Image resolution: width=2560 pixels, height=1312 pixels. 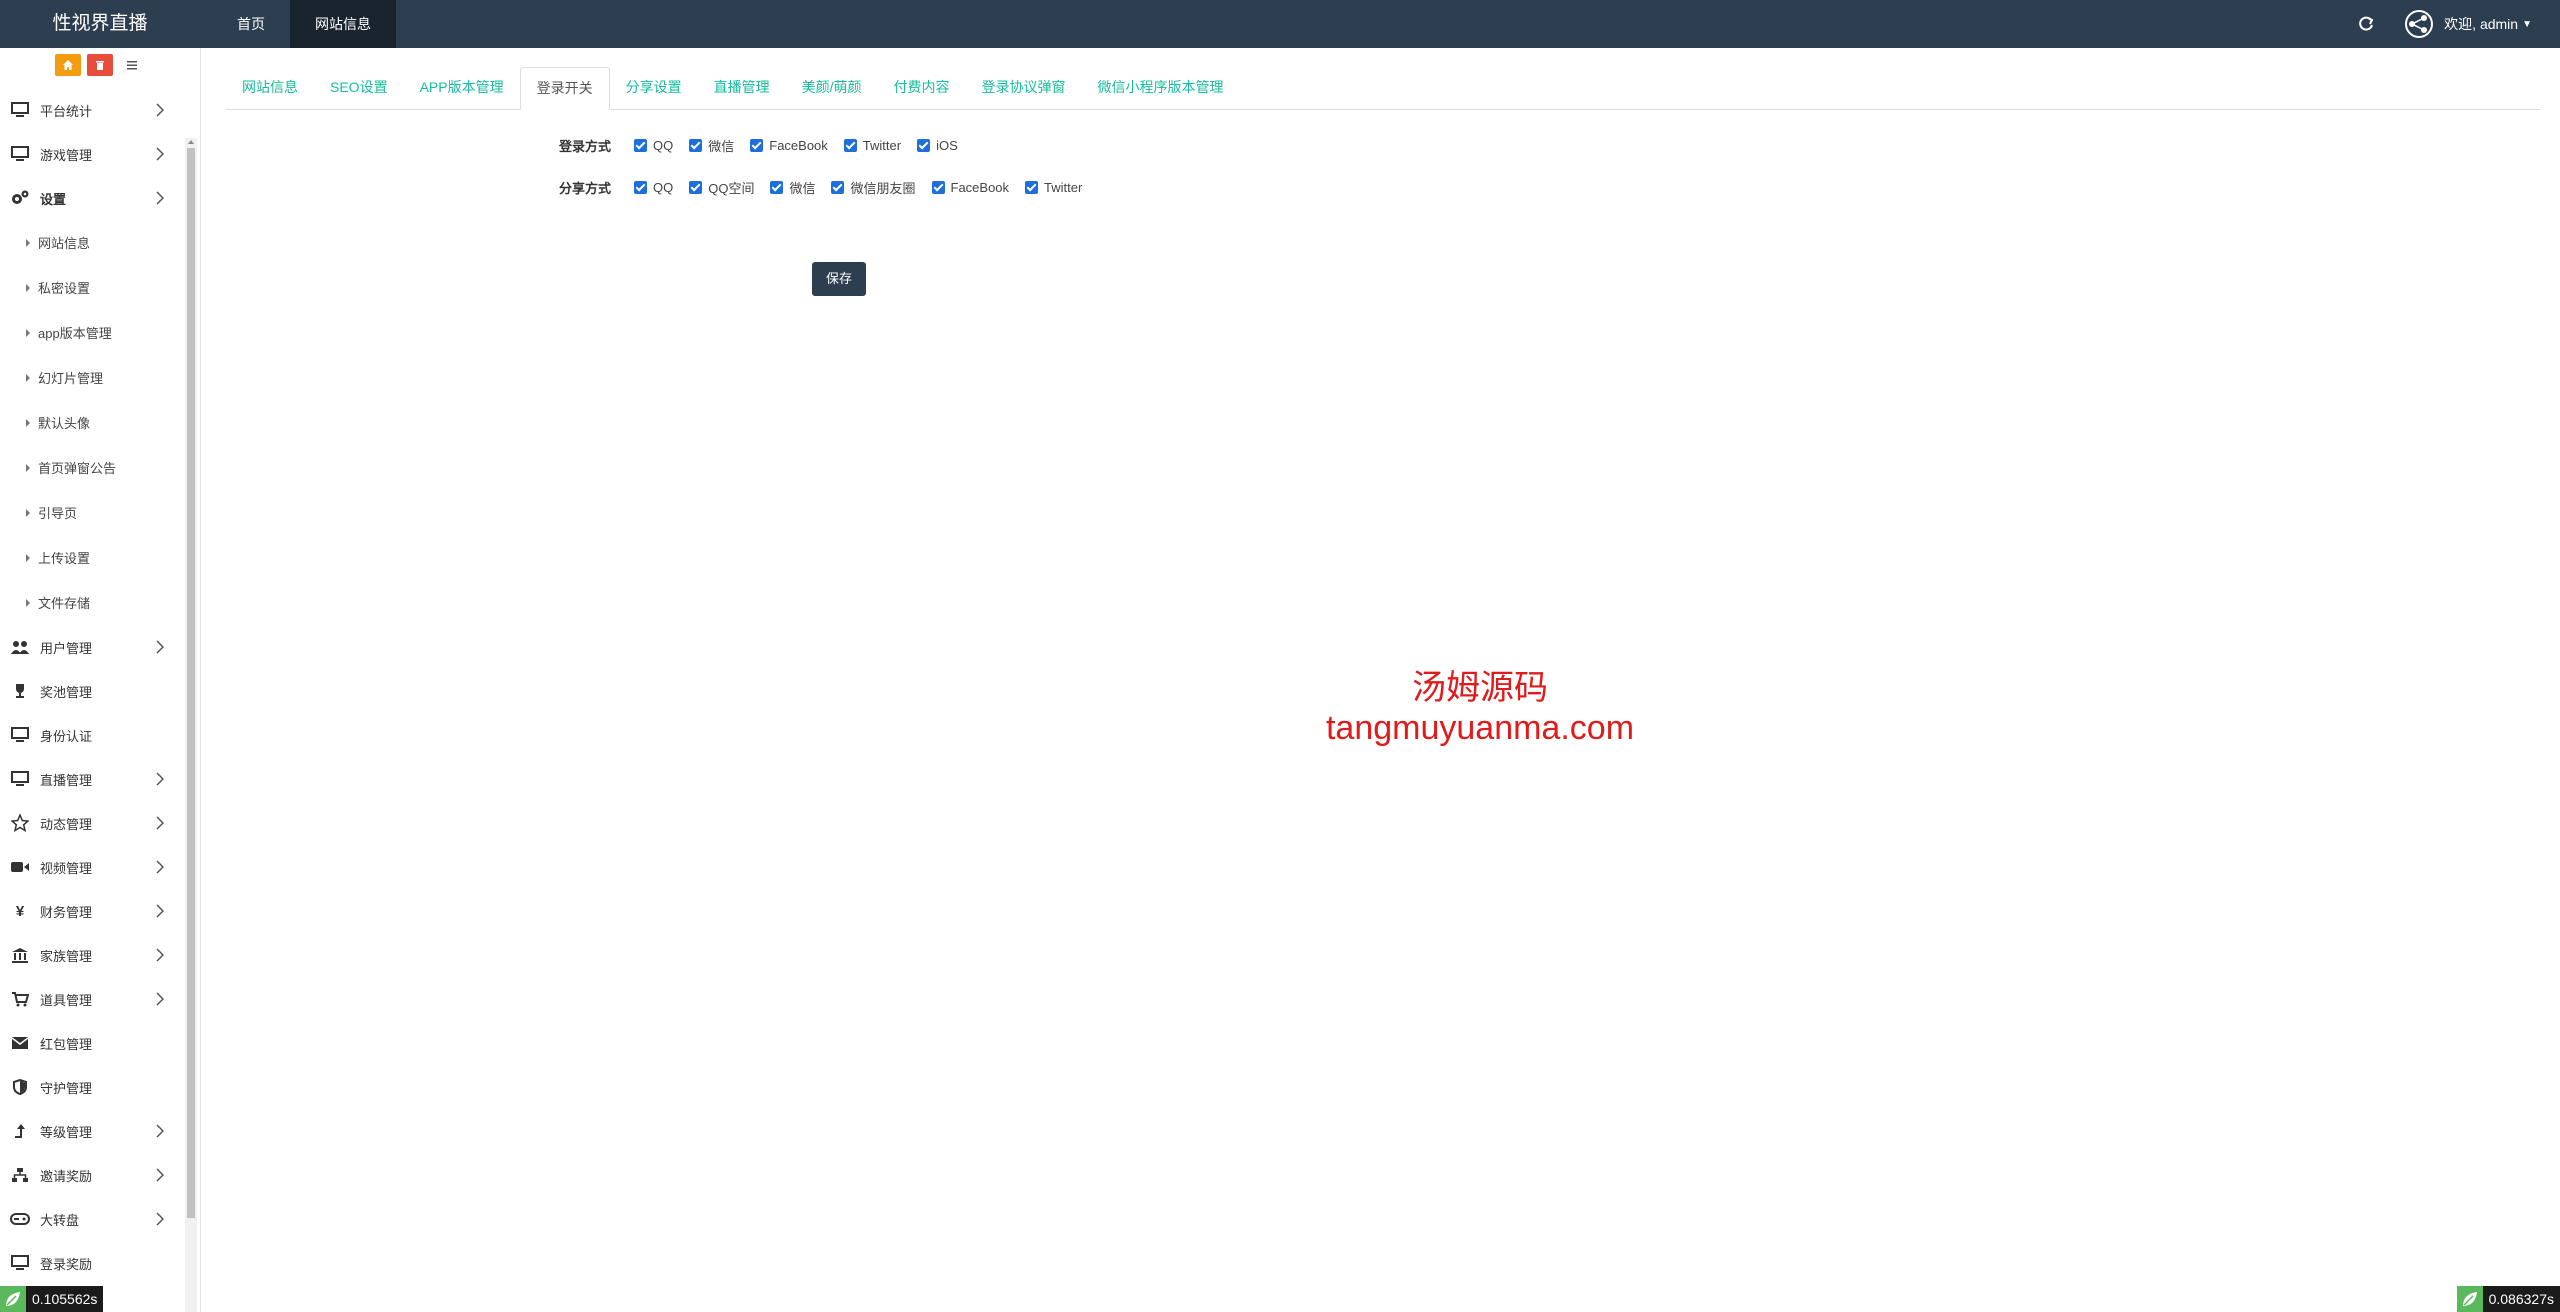 What do you see at coordinates (92, 1043) in the screenshot?
I see `sidebar-item-redpacket: 红包管理` at bounding box center [92, 1043].